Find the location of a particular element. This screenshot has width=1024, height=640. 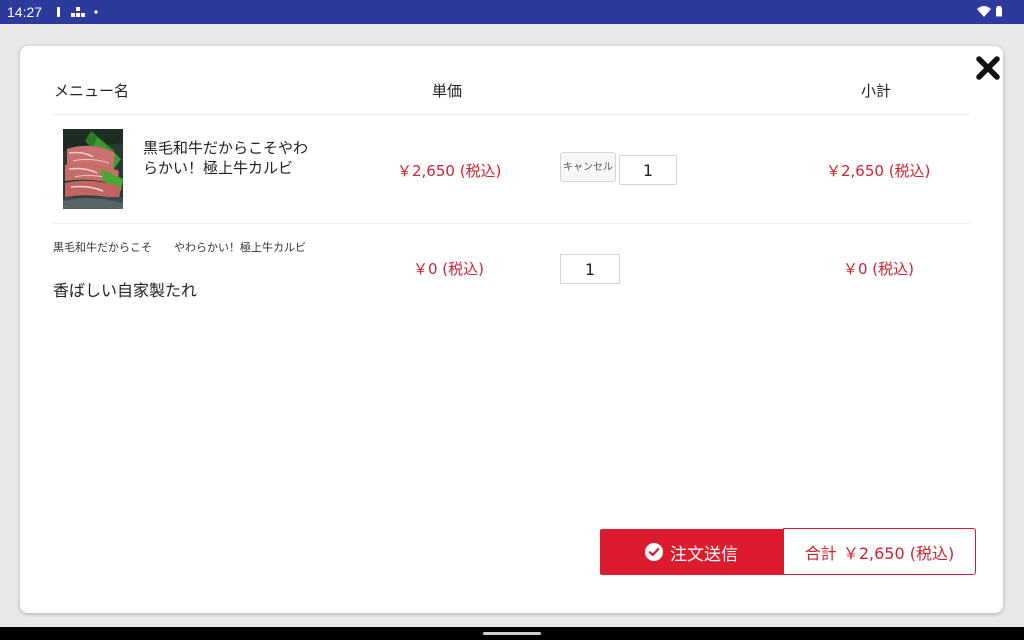

header-menu-name: メニュー名 is located at coordinates (92, 91).